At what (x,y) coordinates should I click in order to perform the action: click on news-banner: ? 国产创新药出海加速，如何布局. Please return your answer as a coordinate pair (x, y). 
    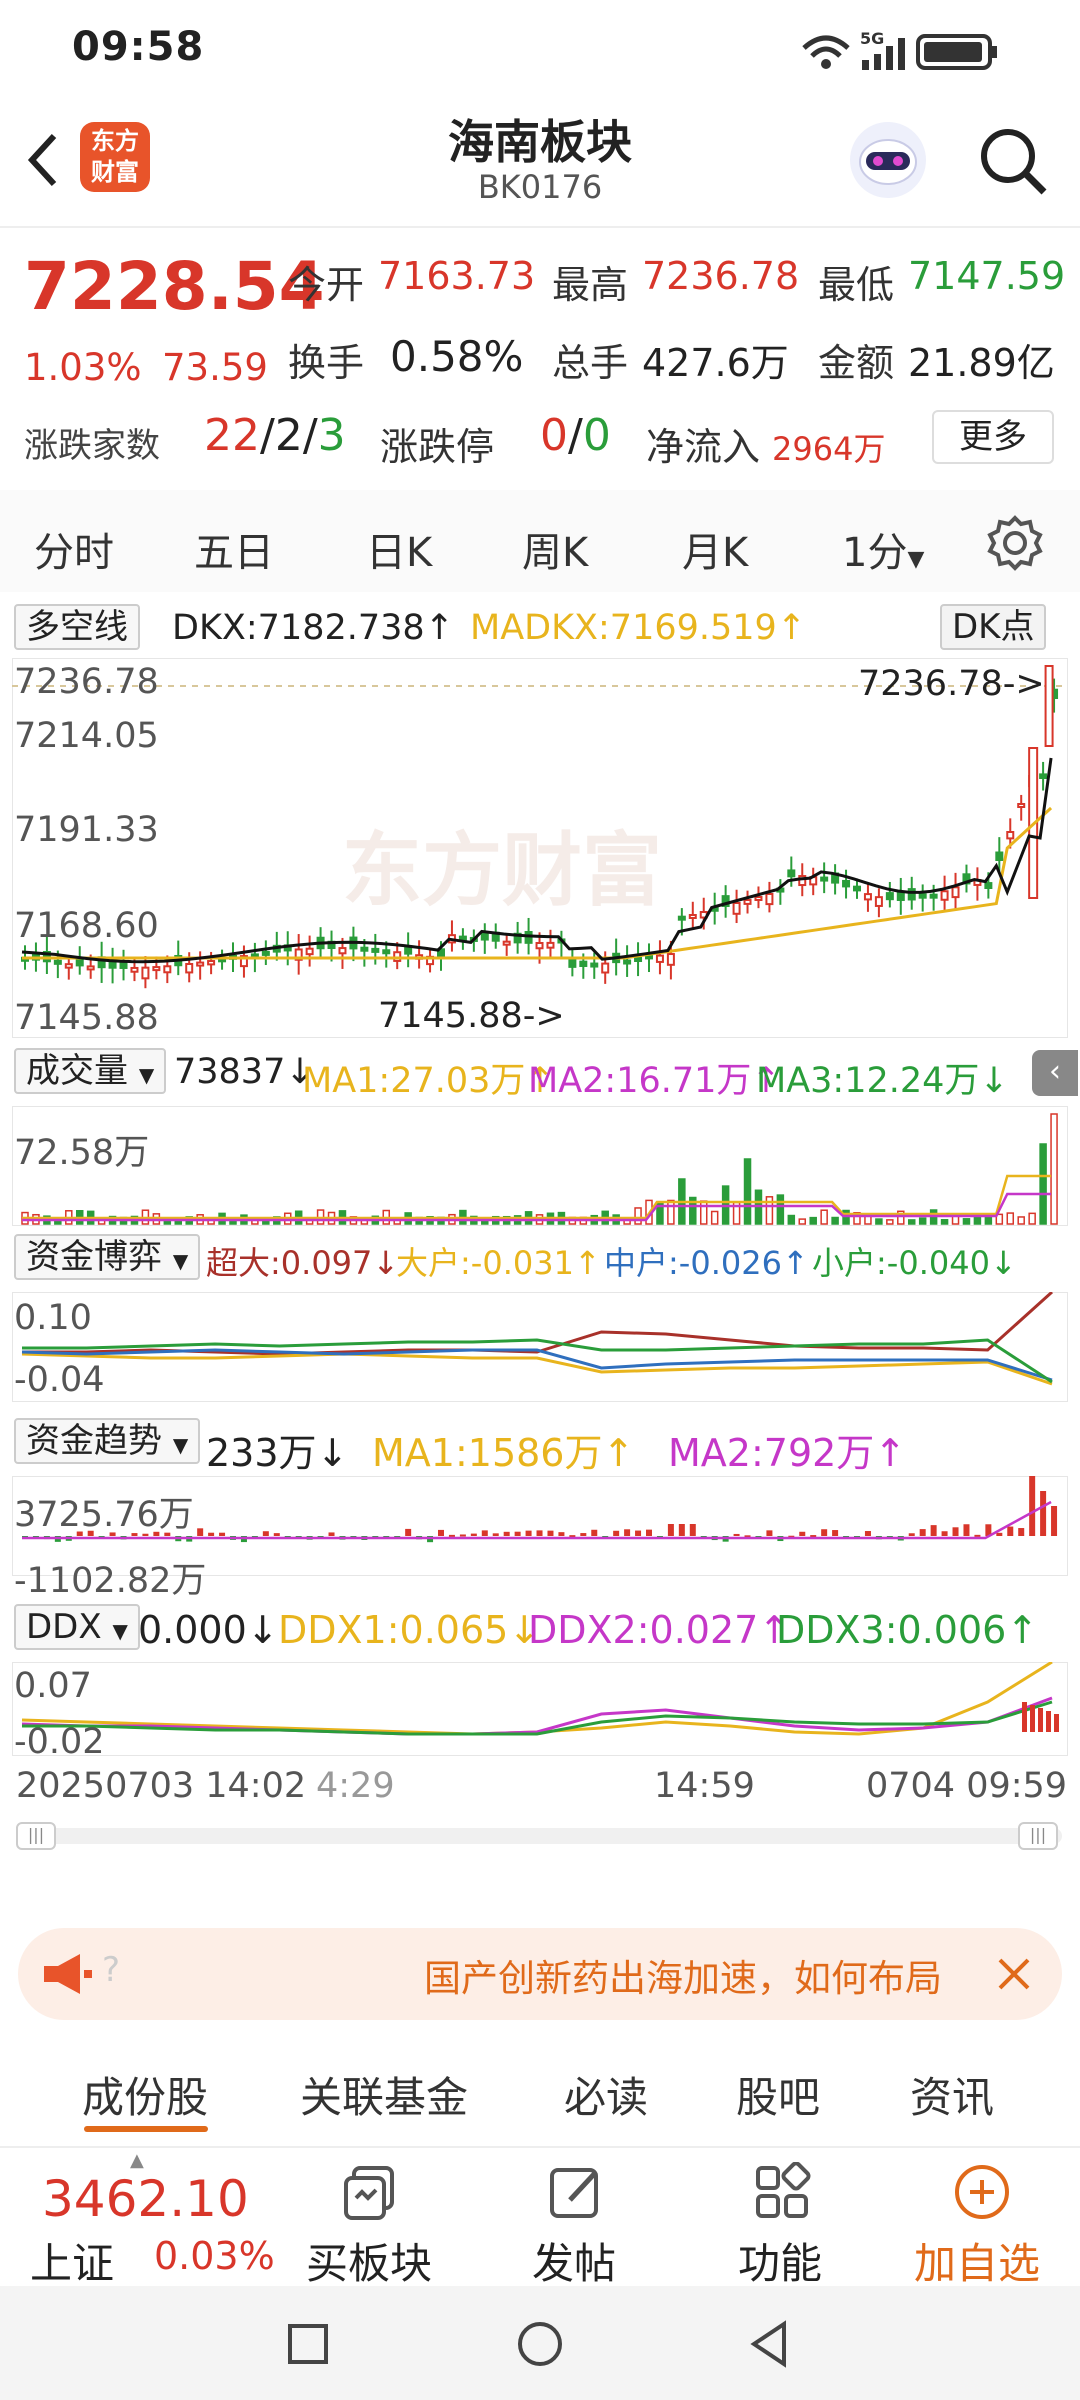
    Looking at the image, I should click on (540, 1974).